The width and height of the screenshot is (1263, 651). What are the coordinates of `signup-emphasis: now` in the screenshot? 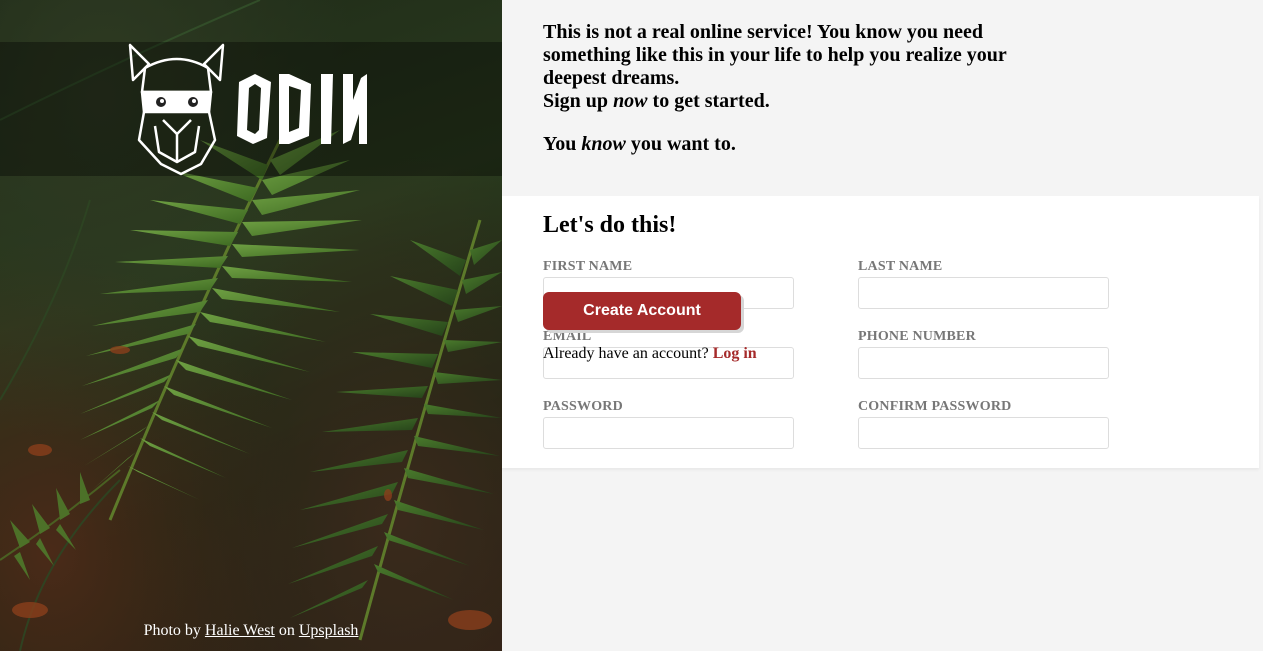 It's located at (630, 101).